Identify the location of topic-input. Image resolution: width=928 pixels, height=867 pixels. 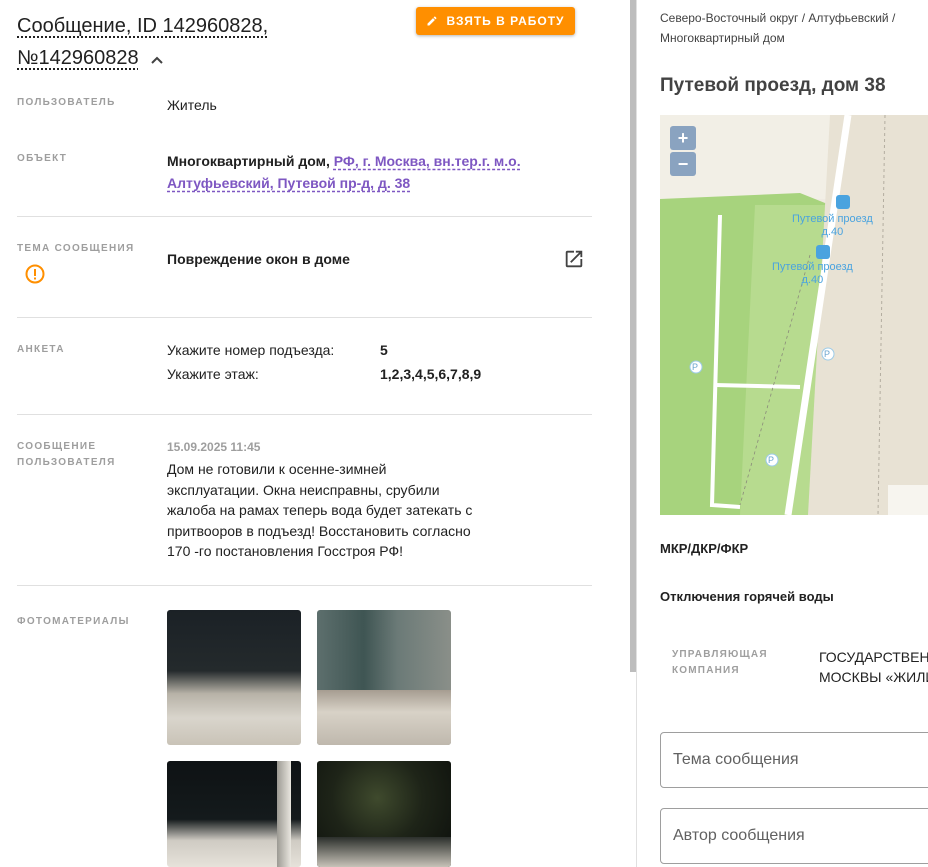
(794, 760).